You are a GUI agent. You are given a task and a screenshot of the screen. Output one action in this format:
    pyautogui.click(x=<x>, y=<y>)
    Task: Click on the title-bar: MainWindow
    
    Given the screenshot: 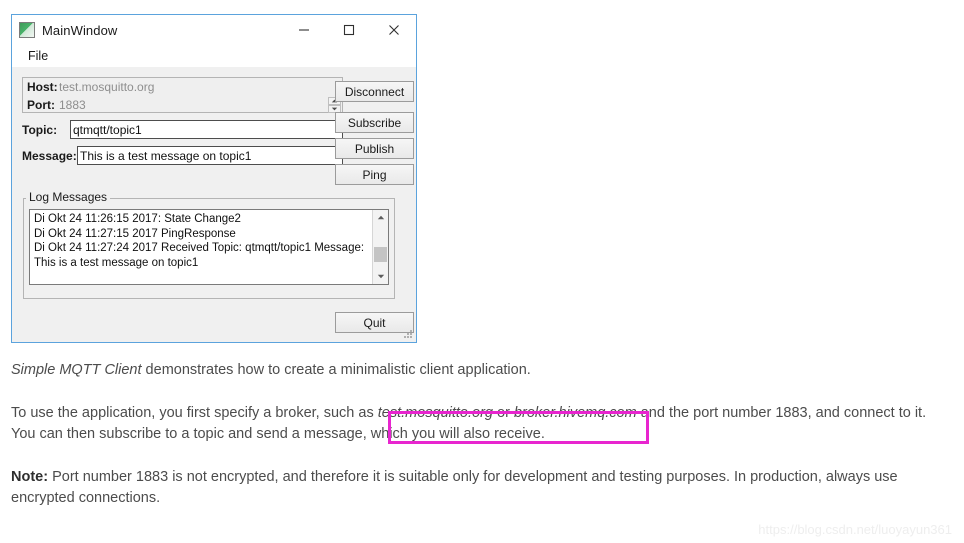 What is the action you would take?
    pyautogui.click(x=214, y=30)
    